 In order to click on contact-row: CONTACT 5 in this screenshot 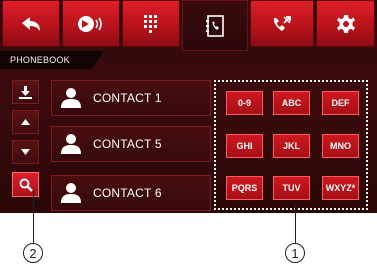, I will do `click(131, 144)`.